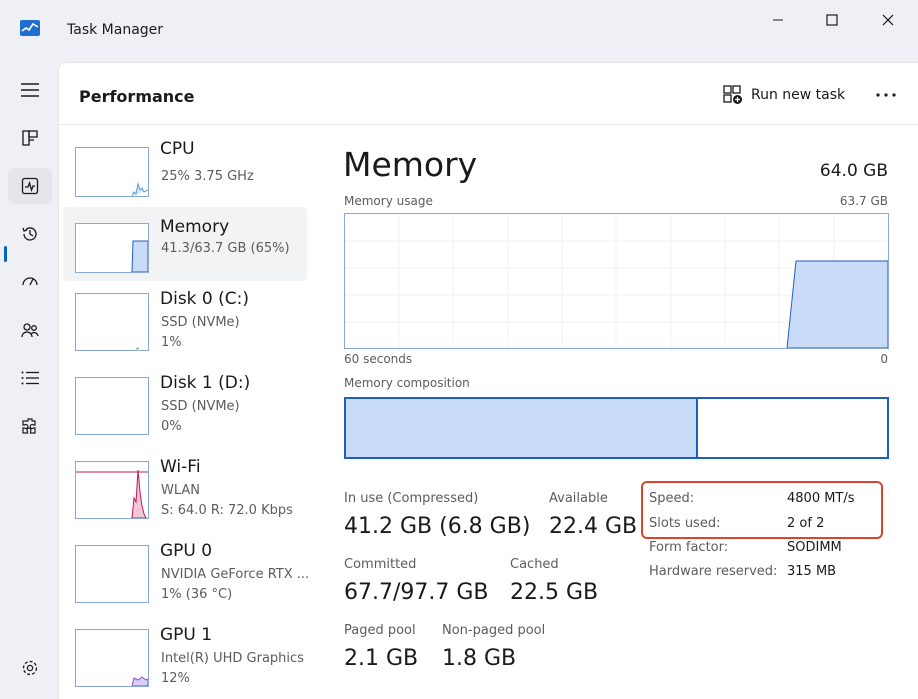 The image size is (918, 699). I want to click on form-factor-label: Form factor:, so click(689, 547).